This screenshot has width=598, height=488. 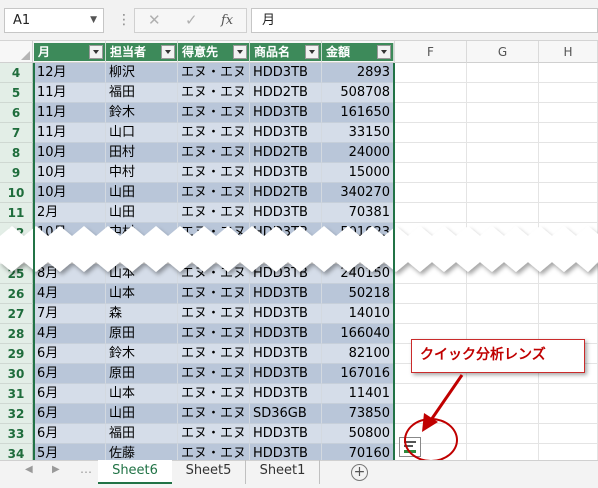 I want to click on row-header: 28, so click(x=16, y=334).